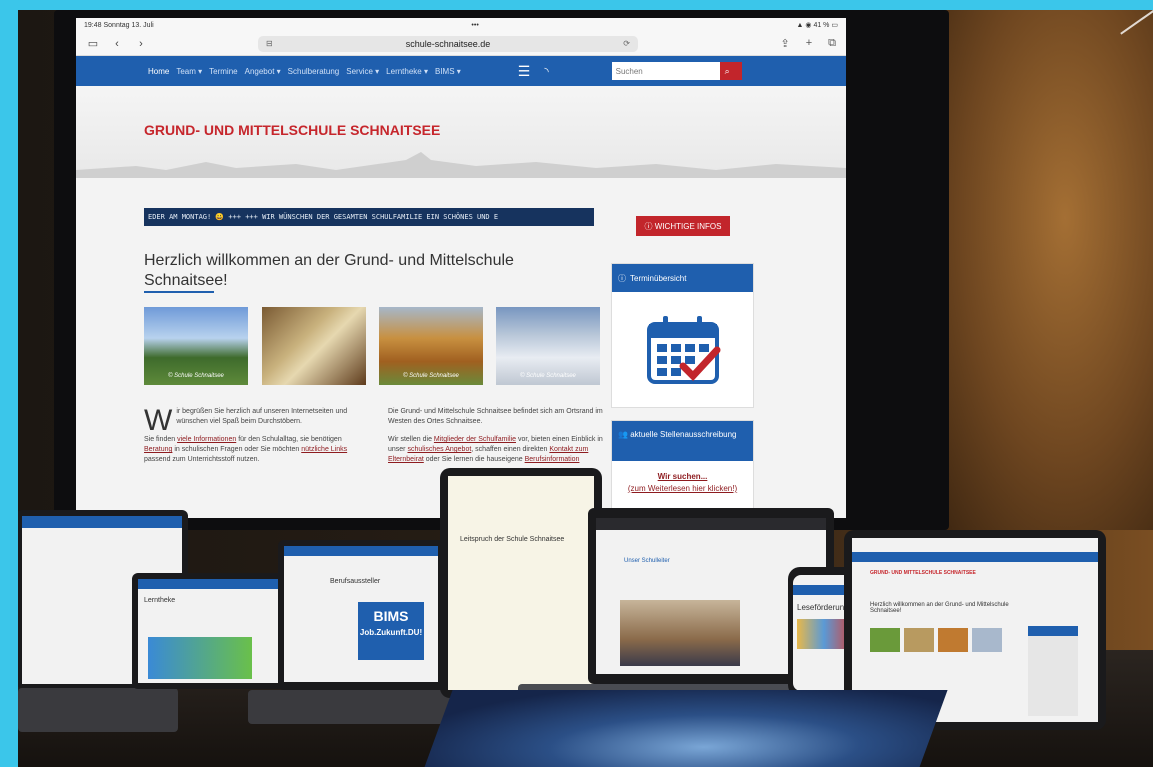 The height and width of the screenshot is (767, 1153). What do you see at coordinates (93, 43) in the screenshot?
I see `sidebar-toggle-icon: ▭` at bounding box center [93, 43].